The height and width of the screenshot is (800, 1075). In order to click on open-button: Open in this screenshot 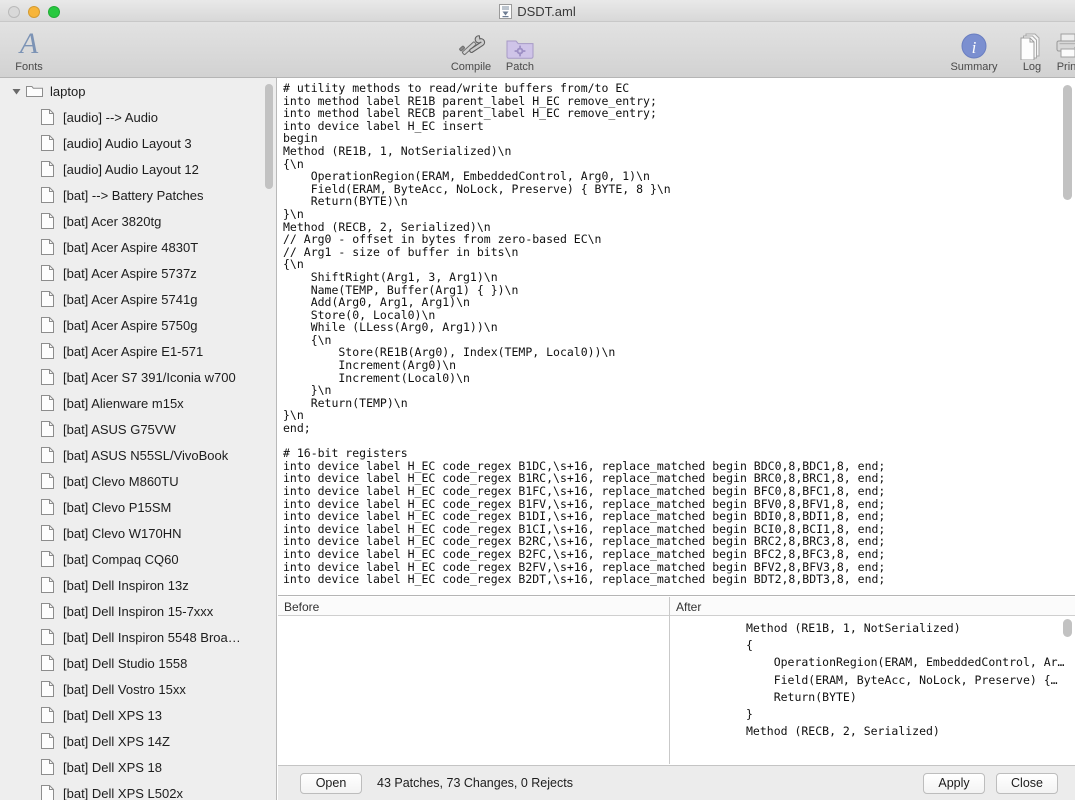, I will do `click(331, 783)`.